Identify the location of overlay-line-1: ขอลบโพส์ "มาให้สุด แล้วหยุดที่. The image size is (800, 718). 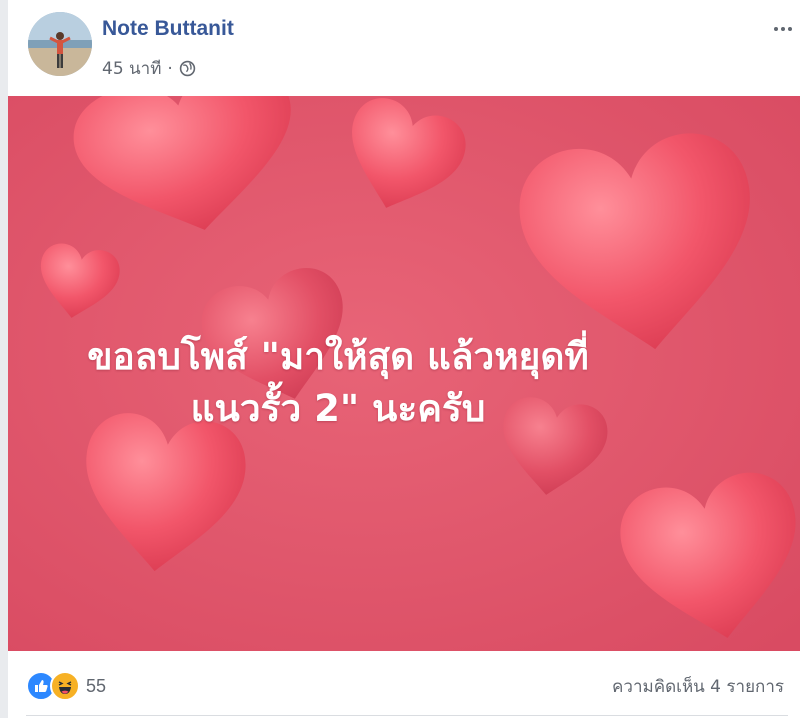
(338, 356).